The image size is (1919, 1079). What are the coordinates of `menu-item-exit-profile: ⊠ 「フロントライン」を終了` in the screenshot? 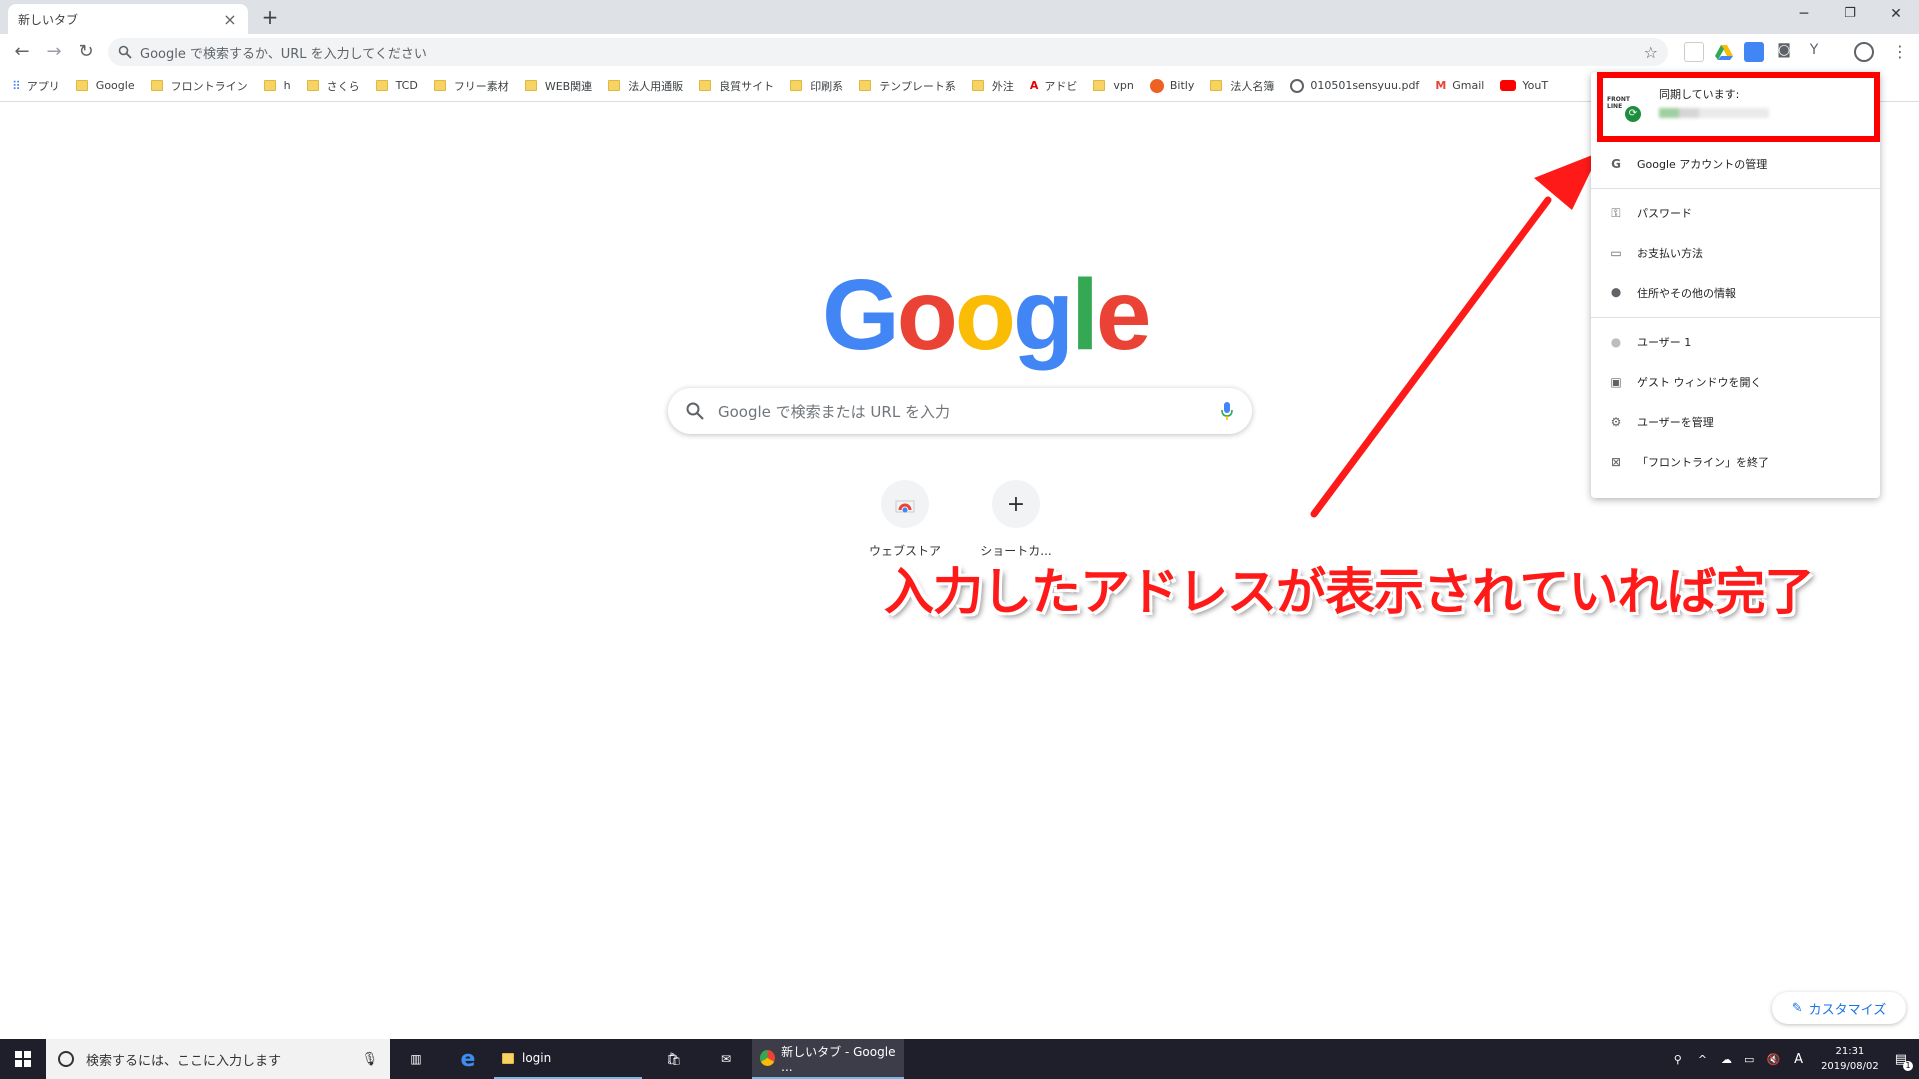 It's located at (1735, 462).